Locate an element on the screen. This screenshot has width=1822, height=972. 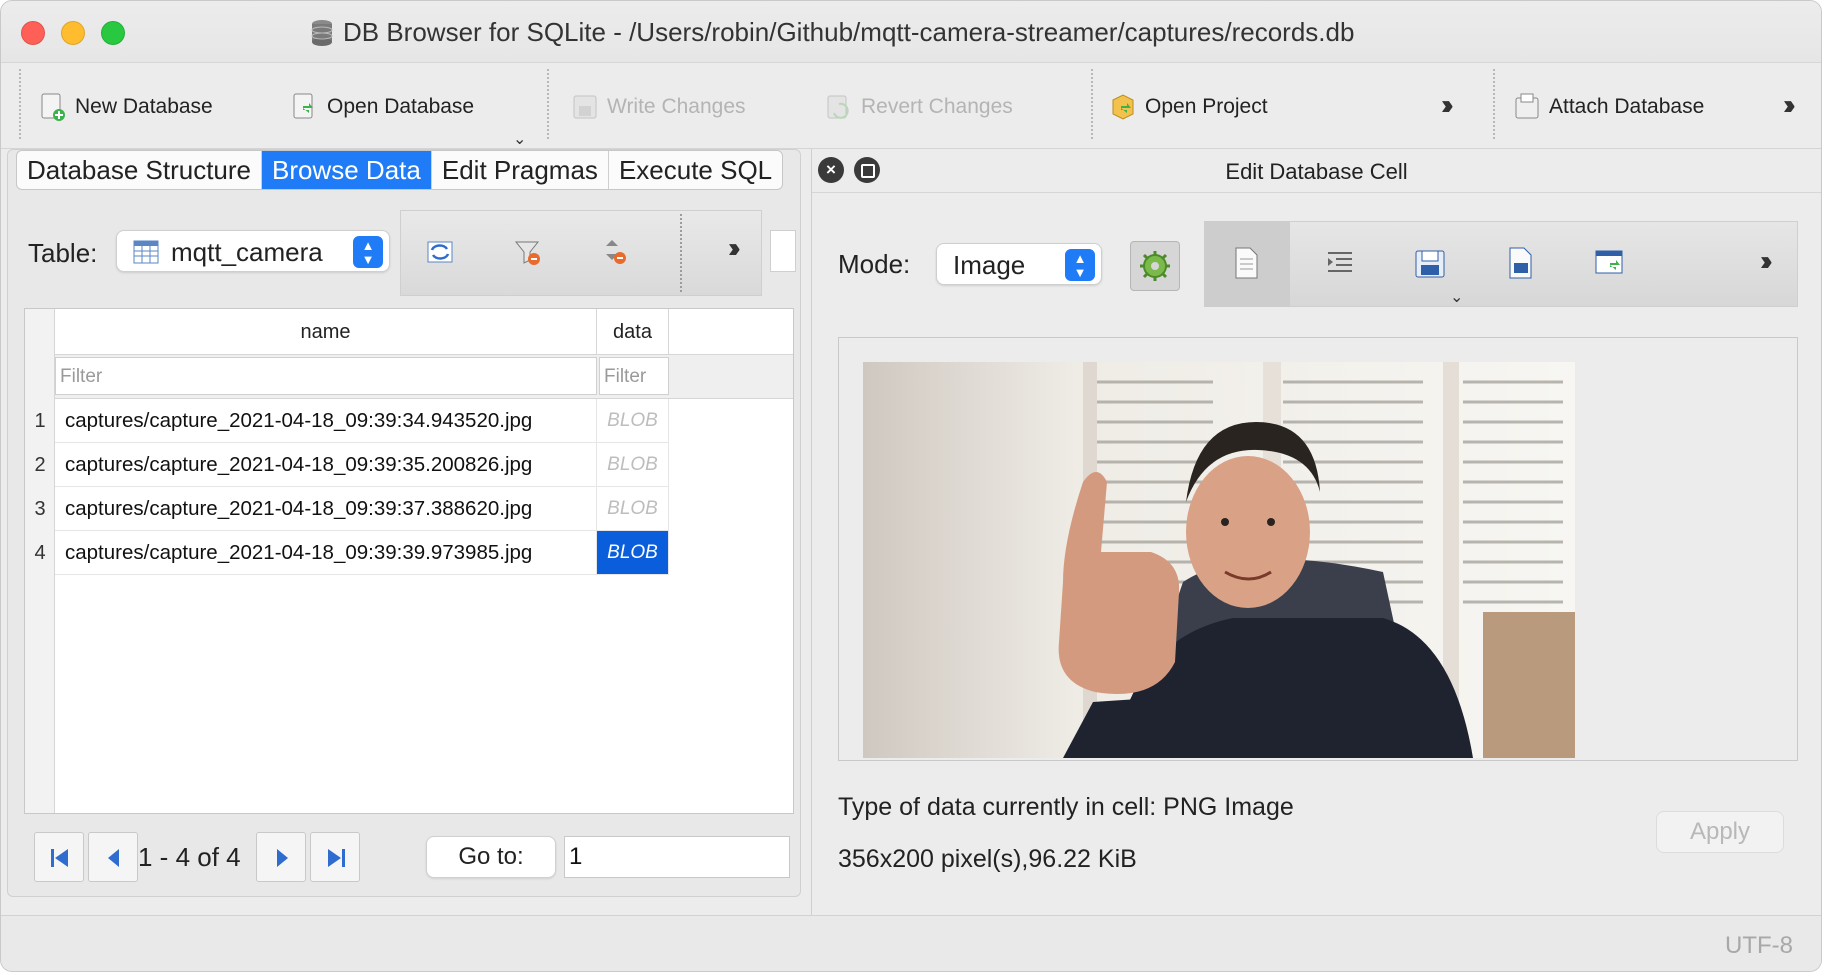
row-number: 1 is located at coordinates (40, 421).